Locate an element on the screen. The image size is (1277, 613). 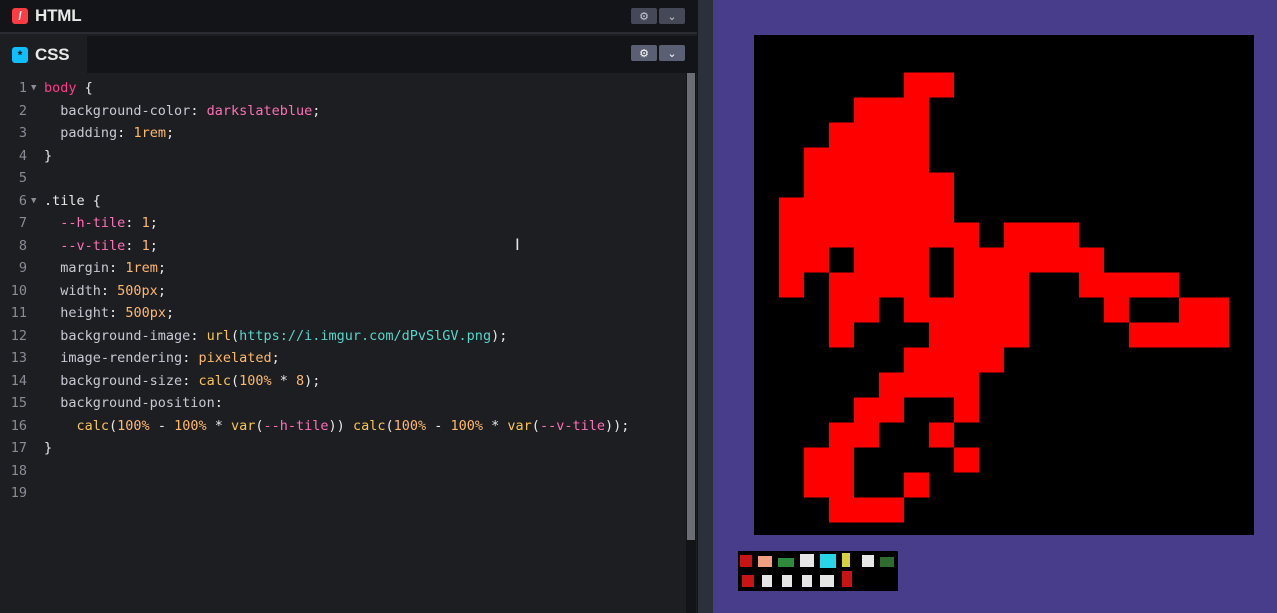
code-line: 19 is located at coordinates (343, 493).